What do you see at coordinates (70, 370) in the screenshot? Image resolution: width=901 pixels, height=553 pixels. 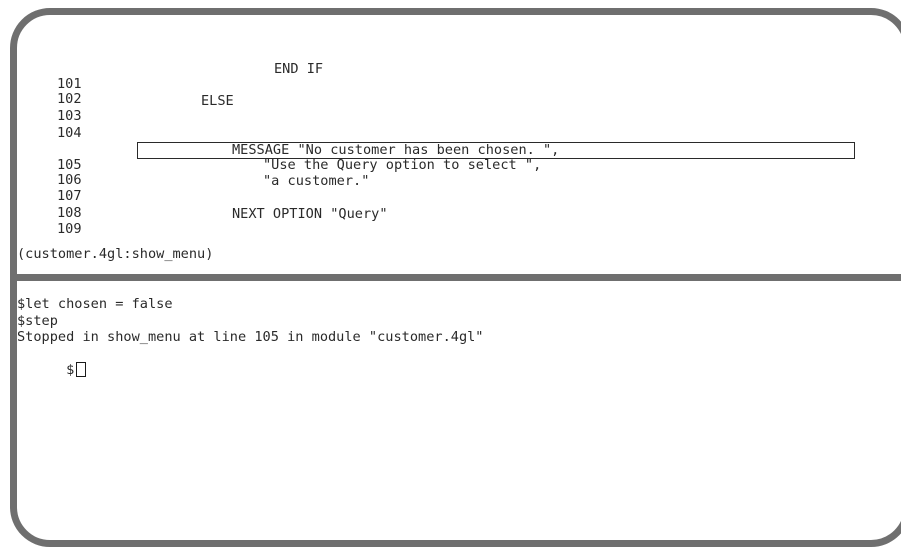 I see `prompt-symbol: $` at bounding box center [70, 370].